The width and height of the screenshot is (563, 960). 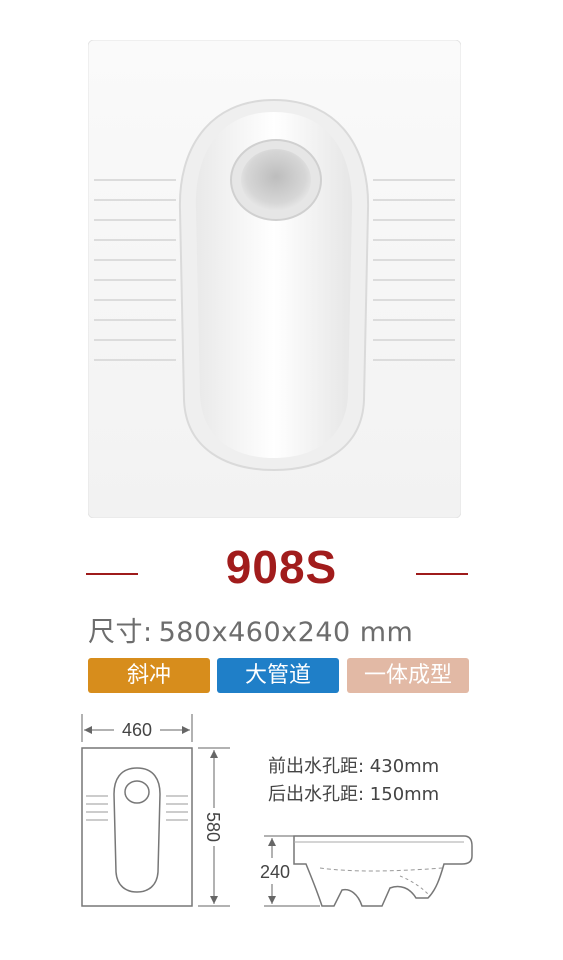 What do you see at coordinates (278, 675) in the screenshot?
I see `tag-large-pipe: 大管道` at bounding box center [278, 675].